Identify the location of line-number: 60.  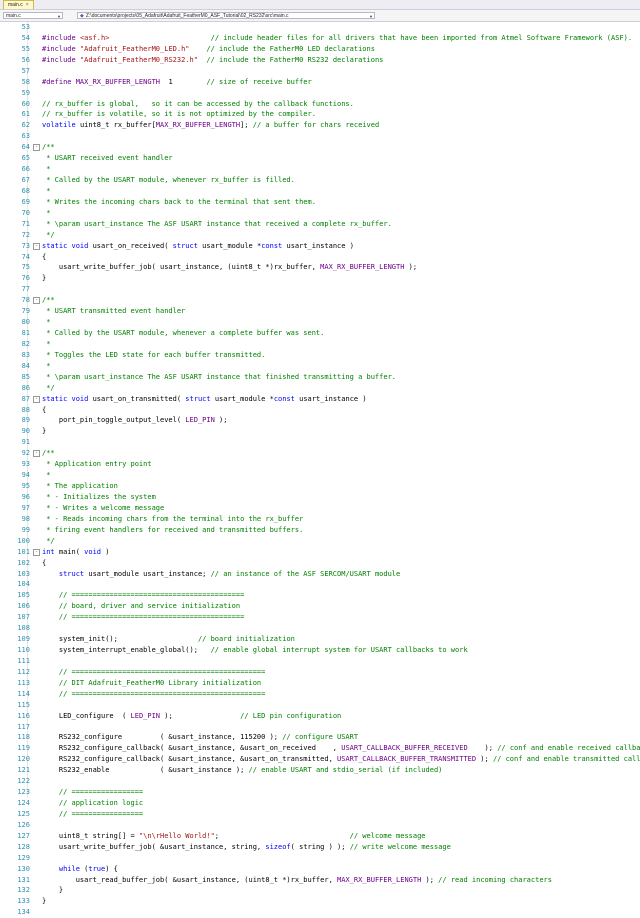
(25, 103).